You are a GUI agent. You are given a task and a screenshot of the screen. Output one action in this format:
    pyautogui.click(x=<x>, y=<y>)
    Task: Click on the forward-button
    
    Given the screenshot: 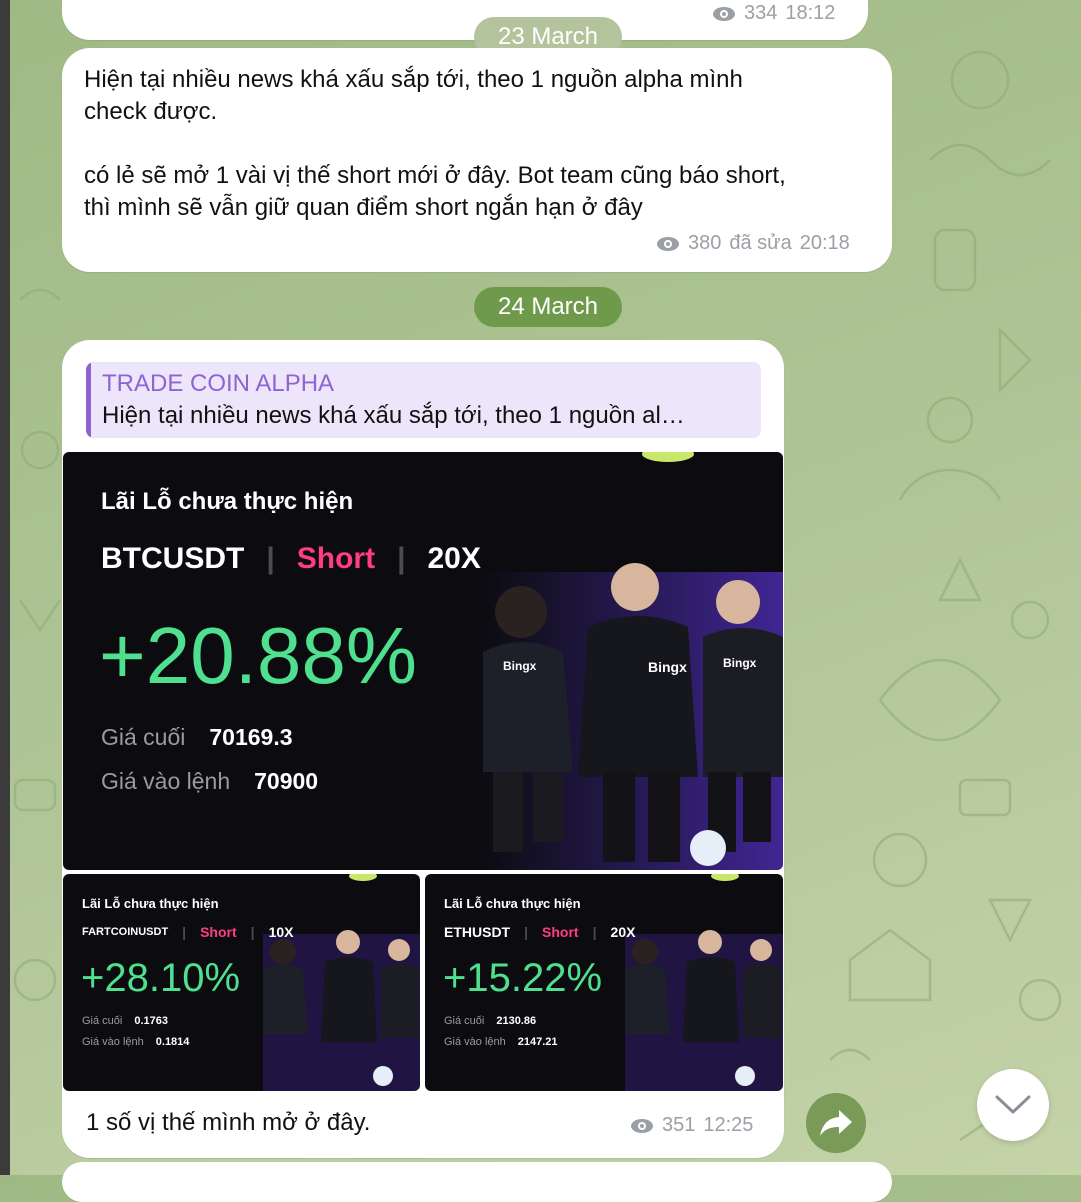 What is the action you would take?
    pyautogui.click(x=836, y=1123)
    